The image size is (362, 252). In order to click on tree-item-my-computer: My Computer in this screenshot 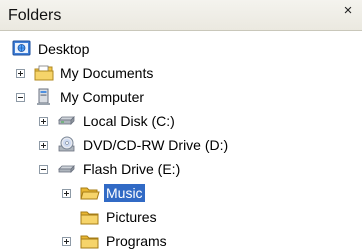, I will do `click(81, 97)`.